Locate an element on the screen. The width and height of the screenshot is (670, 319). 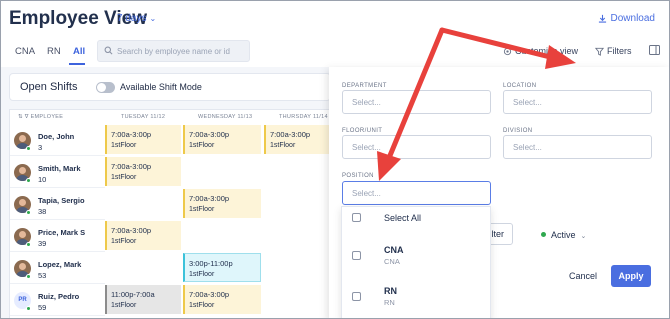
option-cna: CNA CNA is located at coordinates (416, 254).